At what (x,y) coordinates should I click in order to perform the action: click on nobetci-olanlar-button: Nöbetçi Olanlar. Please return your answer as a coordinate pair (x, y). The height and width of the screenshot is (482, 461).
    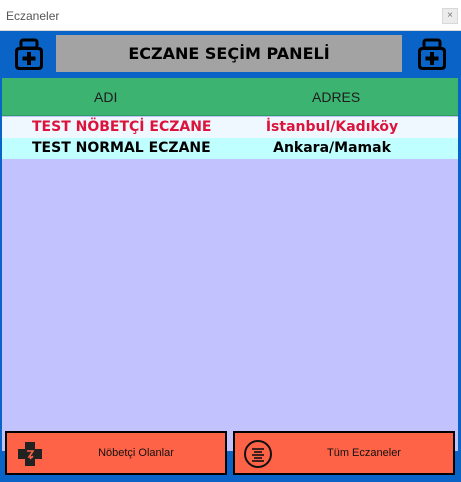
    Looking at the image, I should click on (116, 453).